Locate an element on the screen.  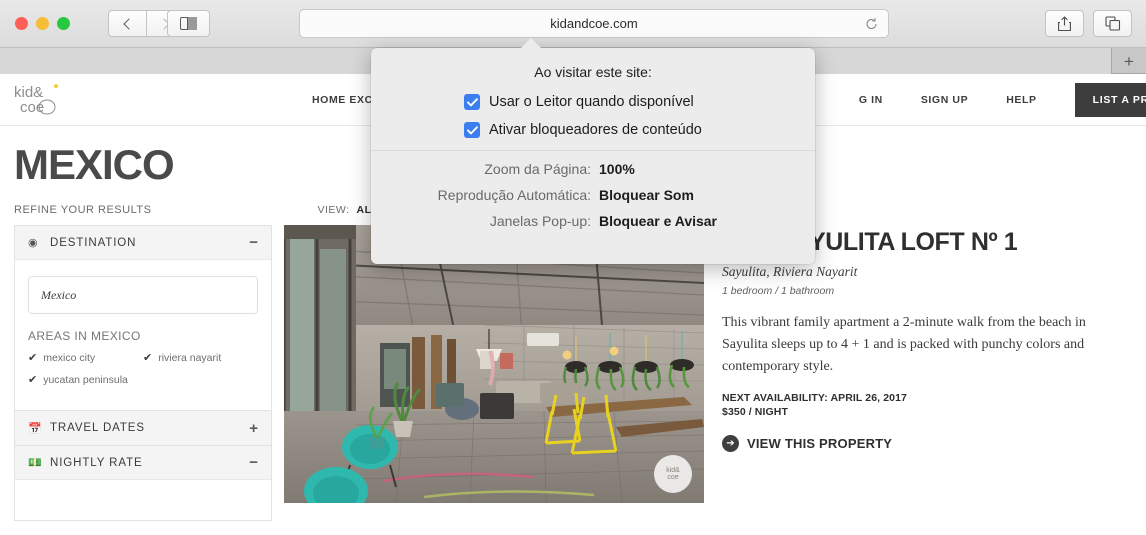
area-checkbox-riviera-nayarit: ✔ riviera nayarit is located at coordinates (200, 358).